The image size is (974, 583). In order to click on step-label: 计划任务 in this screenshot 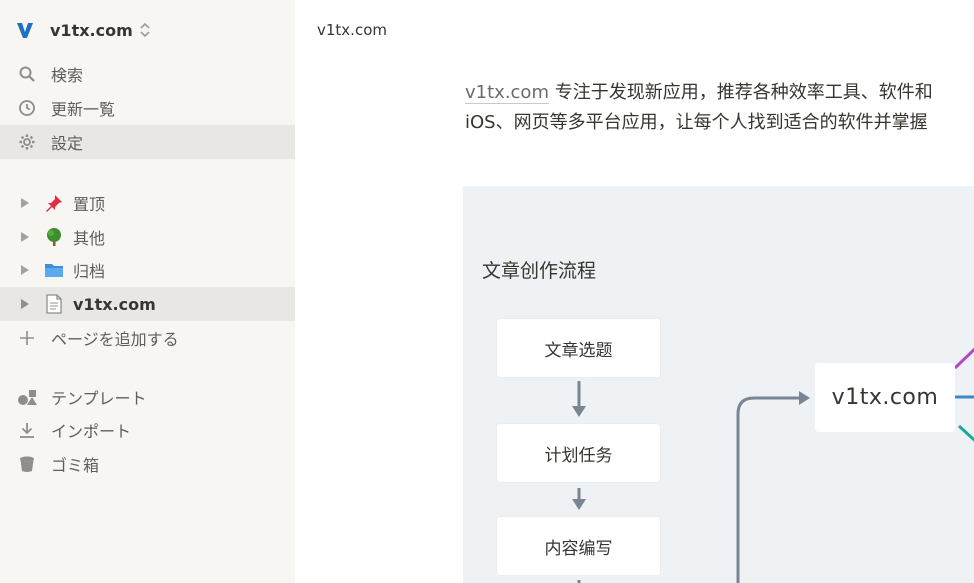, I will do `click(578, 455)`.